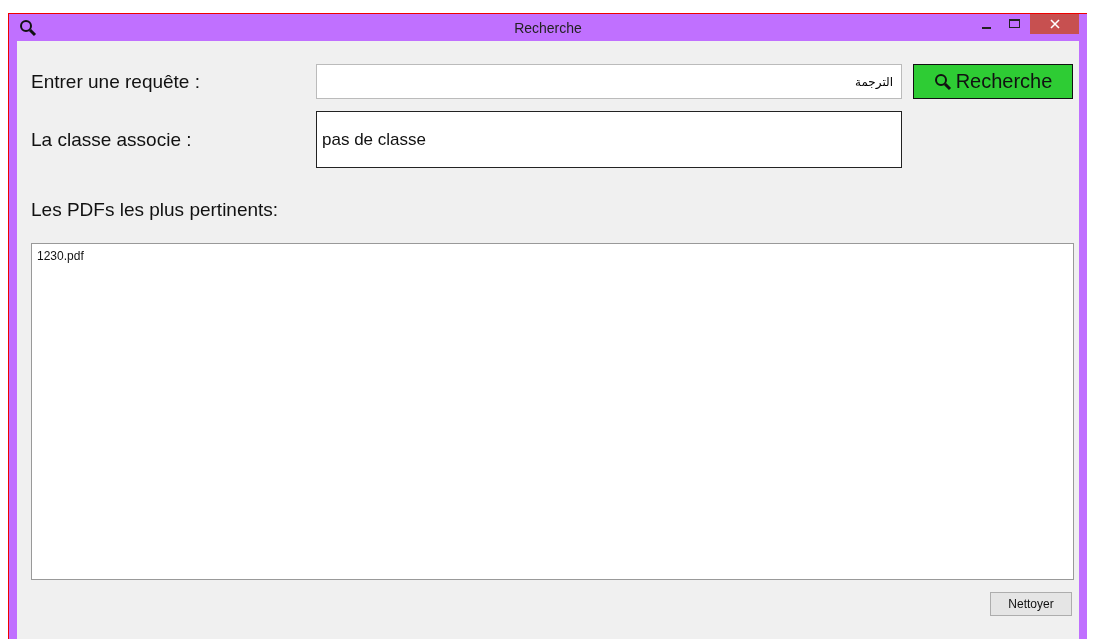 The width and height of the screenshot is (1094, 639). What do you see at coordinates (60, 256) in the screenshot?
I see `result-item: 1230.pdf` at bounding box center [60, 256].